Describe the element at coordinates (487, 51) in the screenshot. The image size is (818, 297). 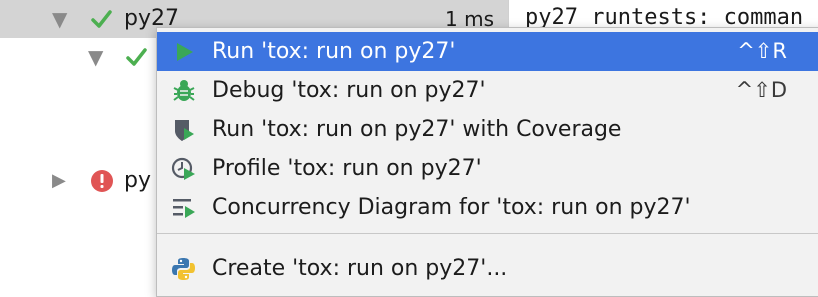
I see `menu-item-run: Run 'tox: run on py27' ^⇧R` at that location.